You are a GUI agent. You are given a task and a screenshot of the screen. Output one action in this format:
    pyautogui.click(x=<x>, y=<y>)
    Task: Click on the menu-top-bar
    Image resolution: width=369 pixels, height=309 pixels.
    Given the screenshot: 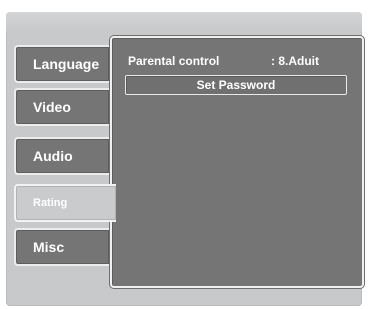 What is the action you would take?
    pyautogui.click(x=184, y=22)
    